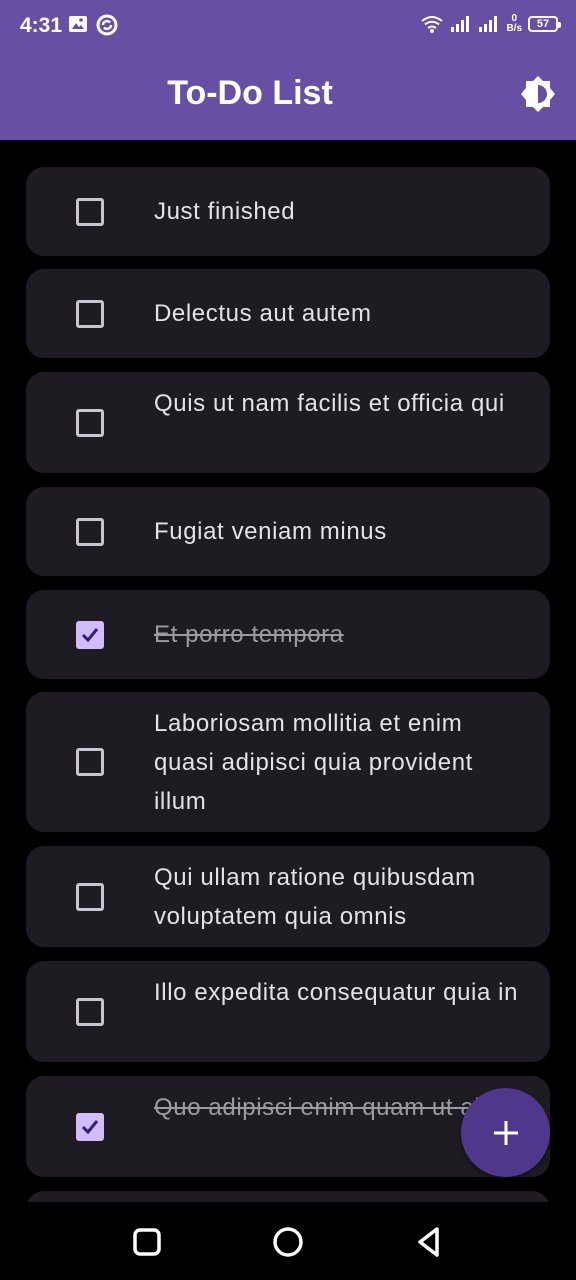 Image resolution: width=576 pixels, height=1280 pixels. What do you see at coordinates (460, 24) in the screenshot?
I see `signal-icon` at bounding box center [460, 24].